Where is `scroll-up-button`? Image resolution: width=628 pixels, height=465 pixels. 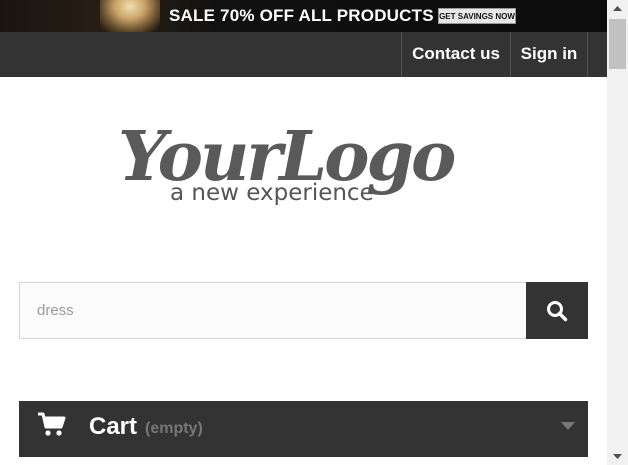 scroll-up-button is located at coordinates (617, 8).